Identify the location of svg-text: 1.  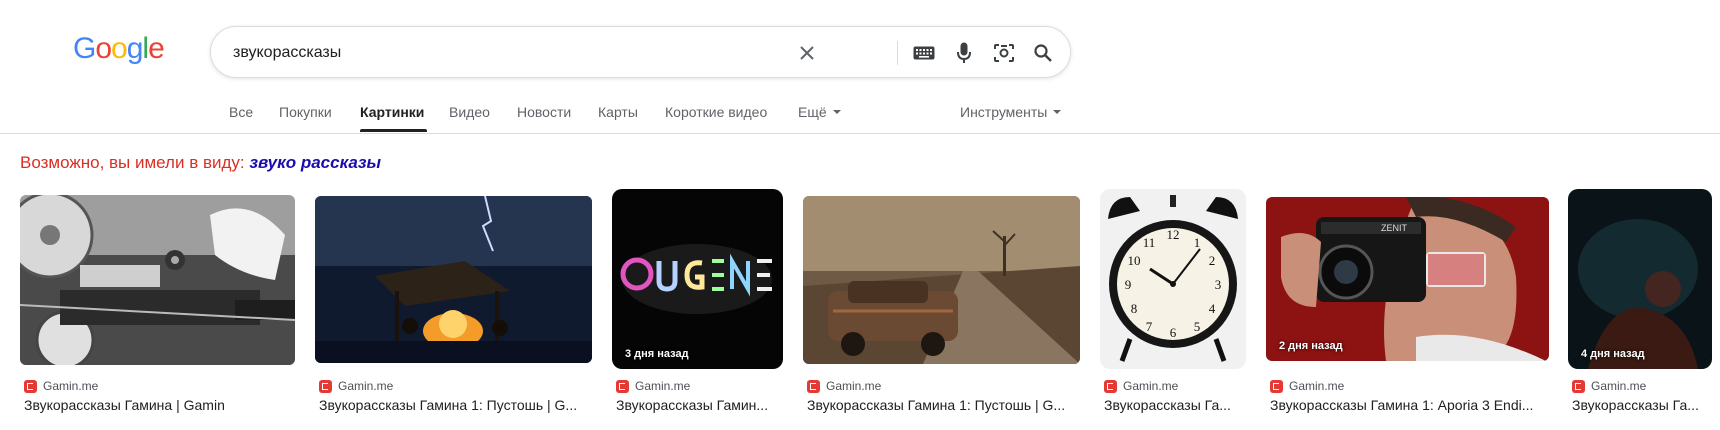
(1197, 242).